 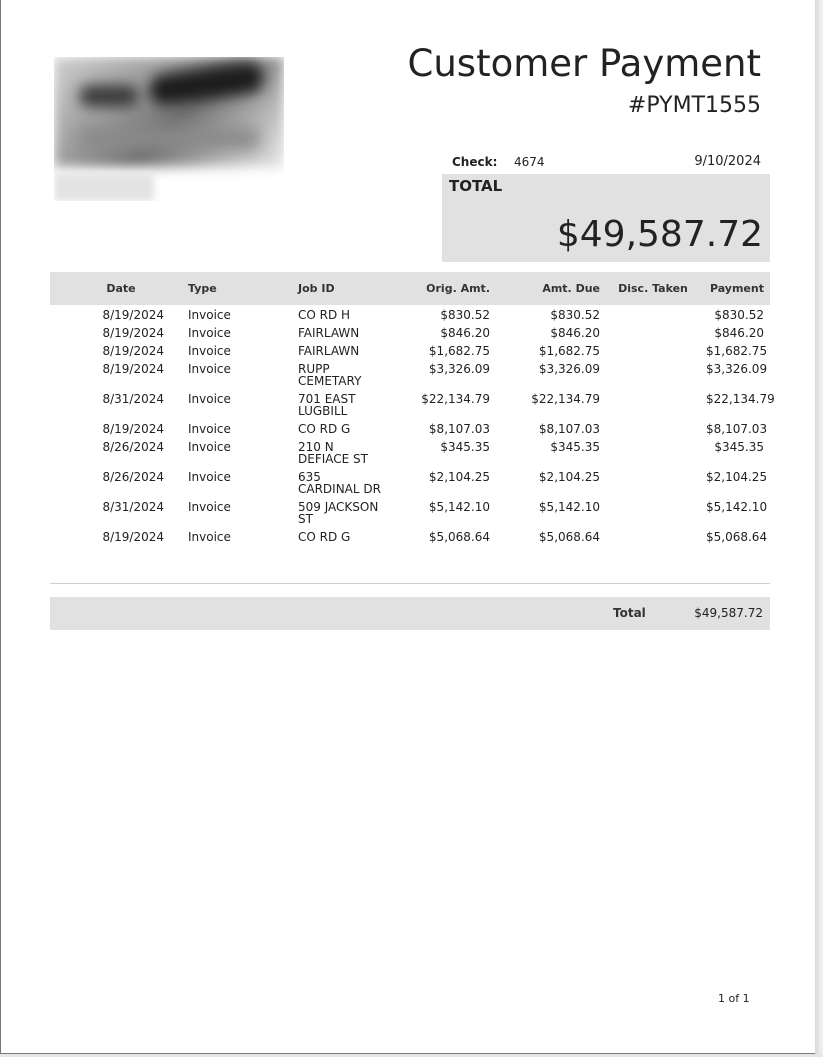 What do you see at coordinates (339, 483) in the screenshot?
I see `cell-job-id: 635 CARDINAL DR` at bounding box center [339, 483].